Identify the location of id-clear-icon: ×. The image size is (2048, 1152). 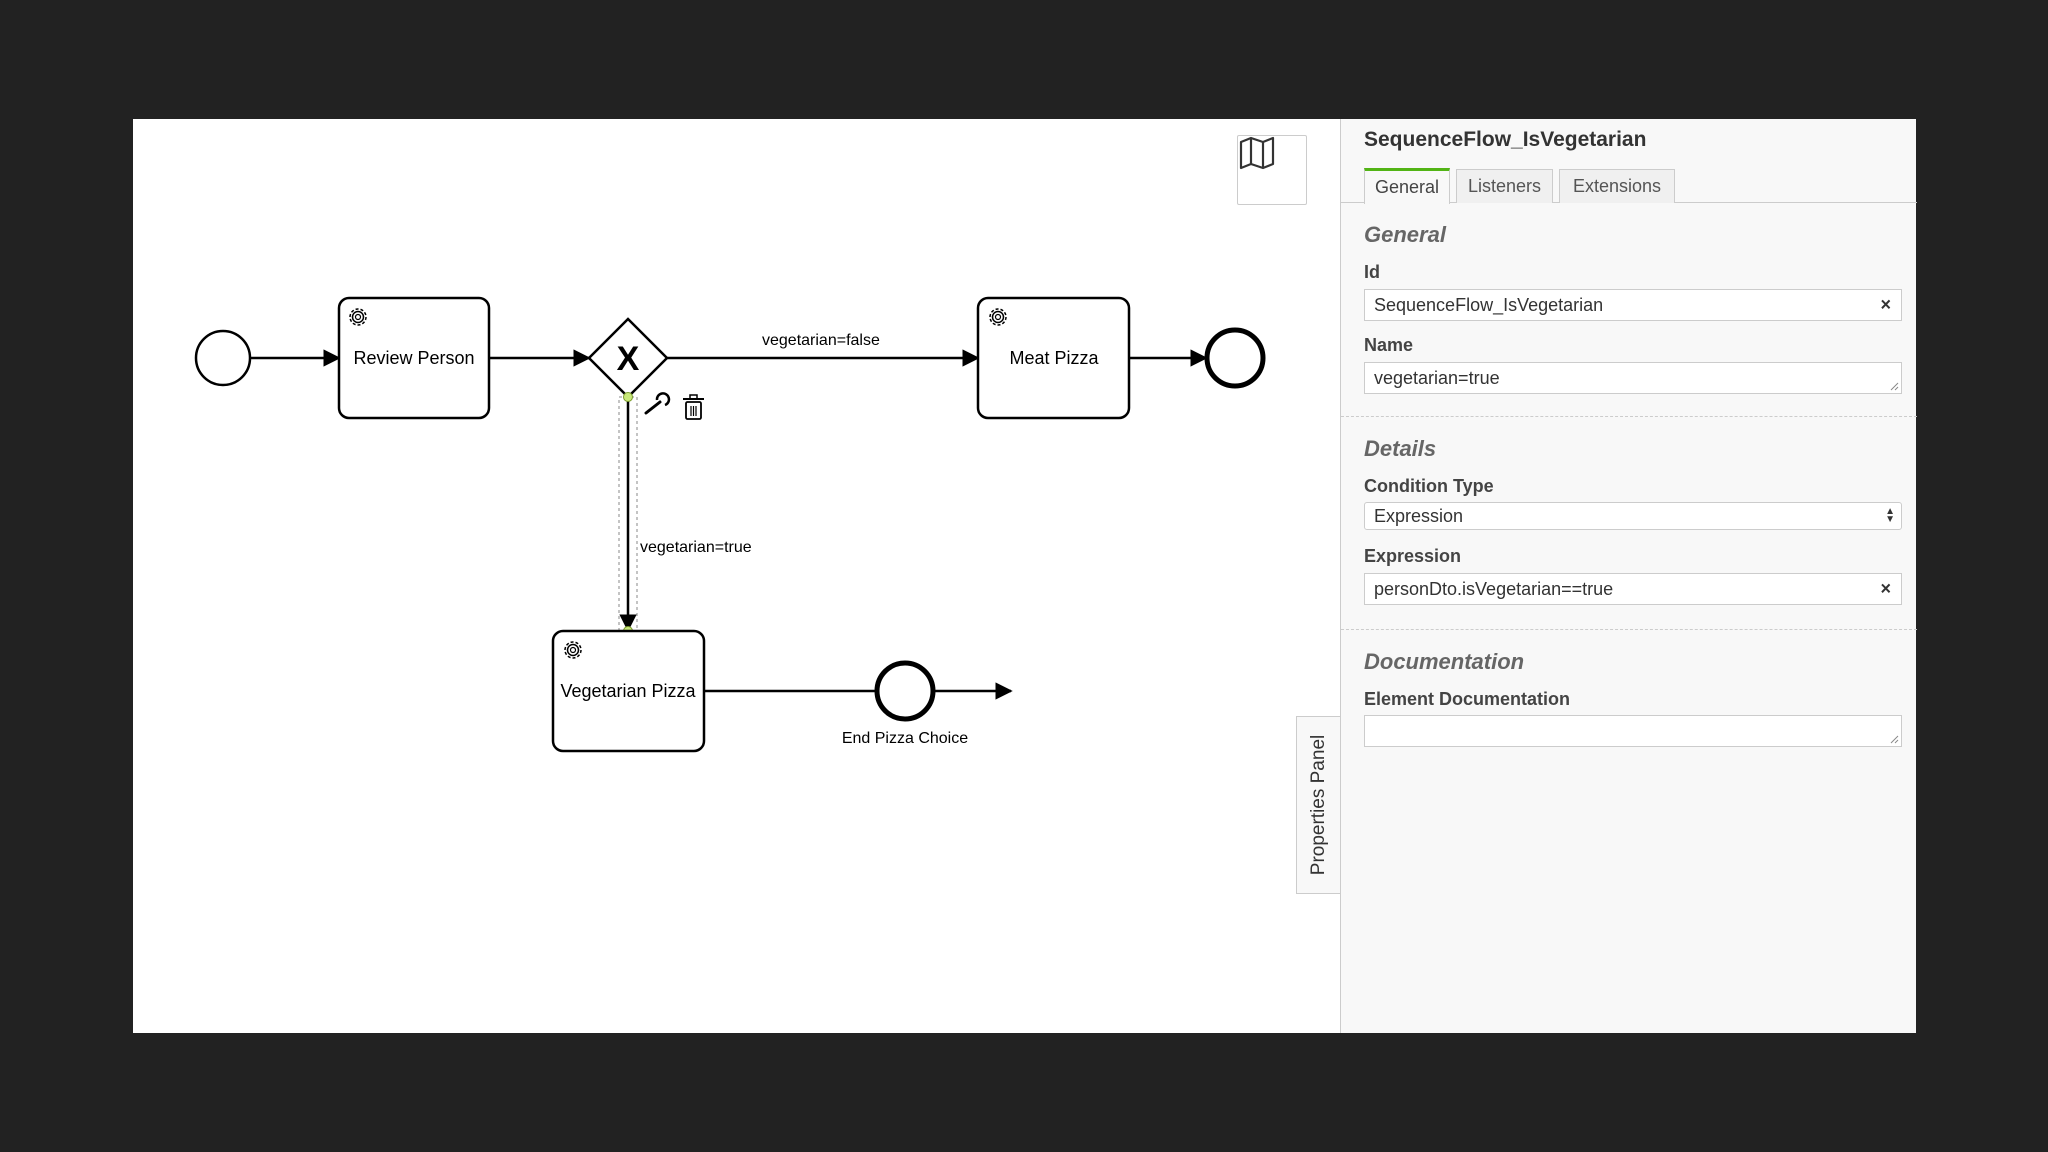
(1885, 305).